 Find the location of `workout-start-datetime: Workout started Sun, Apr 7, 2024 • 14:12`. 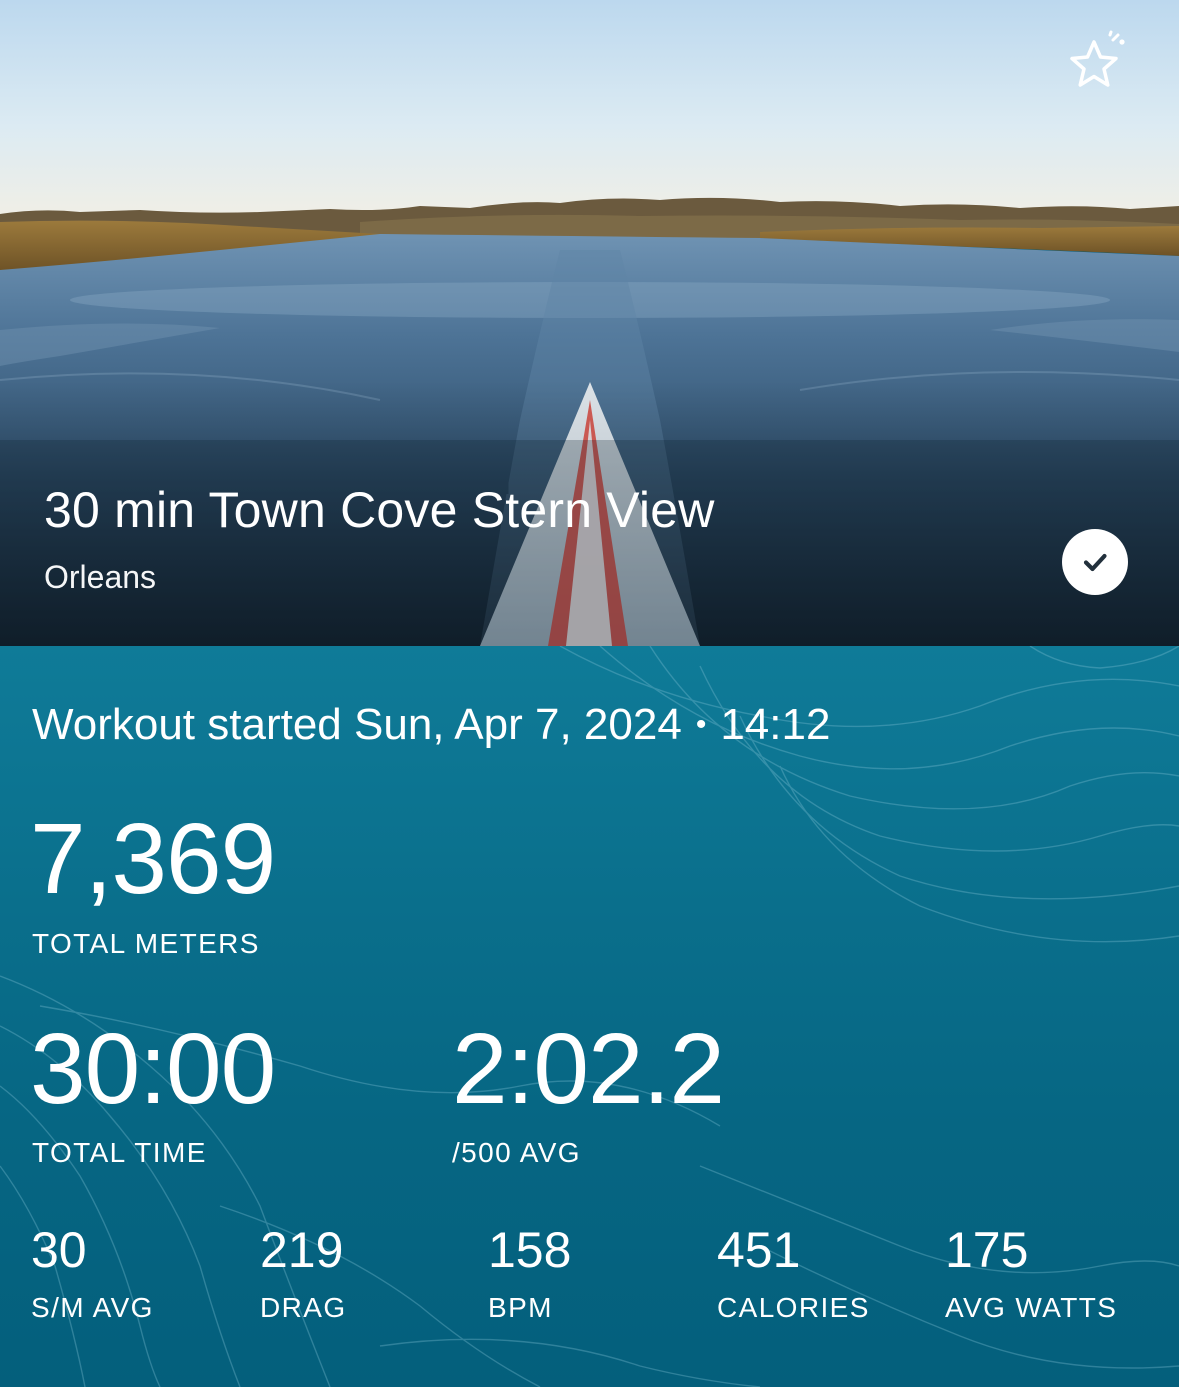

workout-start-datetime: Workout started Sun, Apr 7, 2024 • 14:12 is located at coordinates (431, 725).